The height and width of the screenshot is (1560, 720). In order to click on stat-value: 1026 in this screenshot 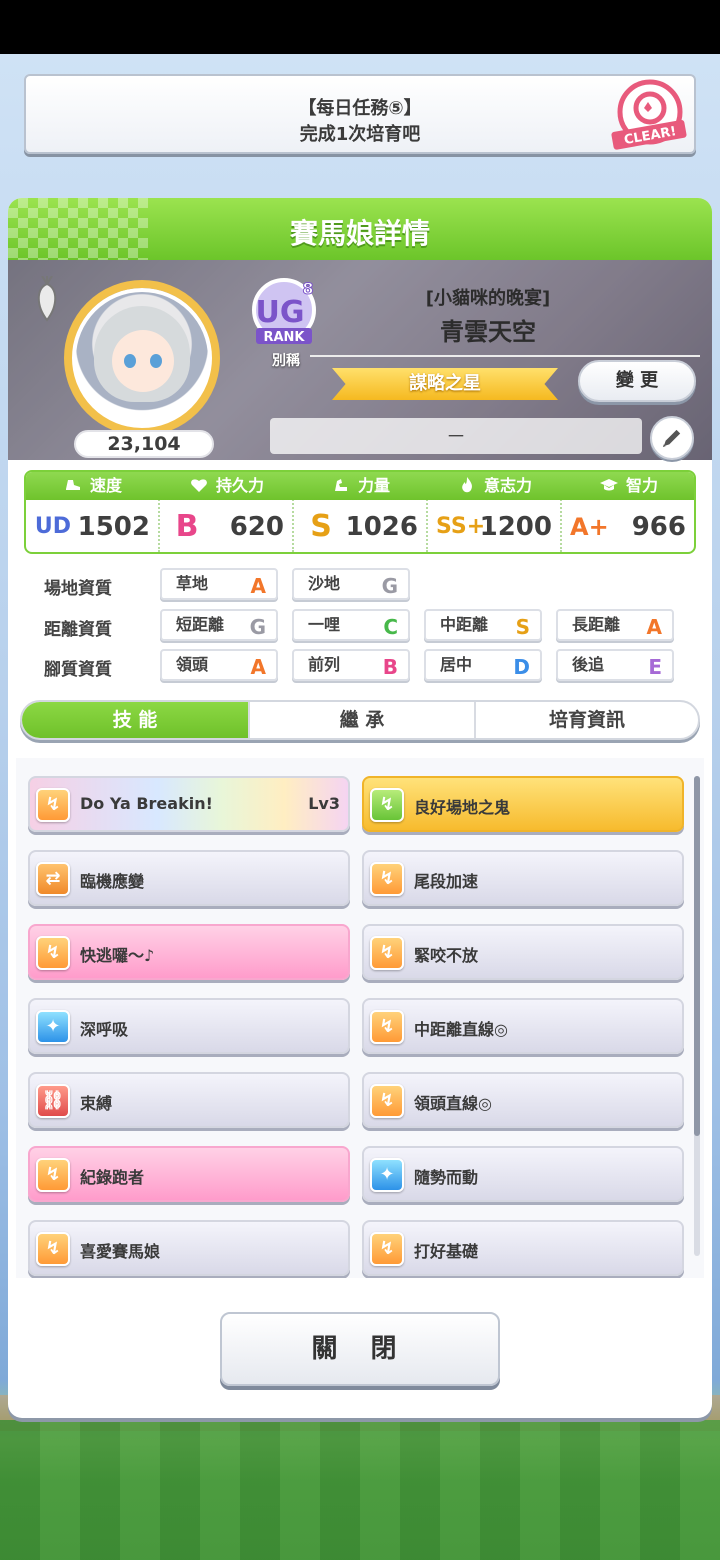, I will do `click(381, 527)`.